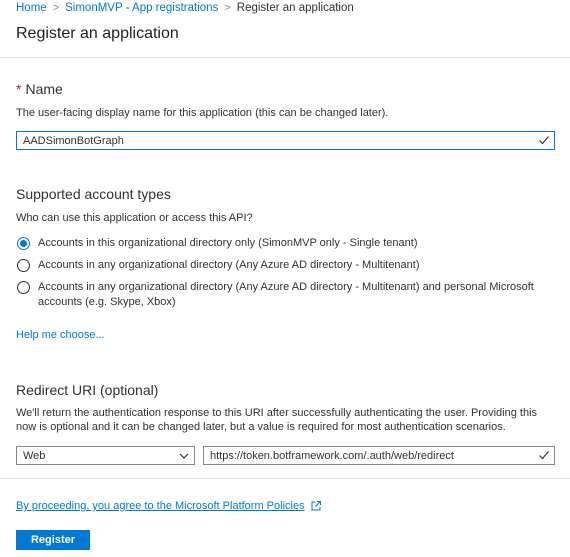 This screenshot has width=570, height=557. I want to click on breadcrumb-home-link: Home, so click(31, 8).